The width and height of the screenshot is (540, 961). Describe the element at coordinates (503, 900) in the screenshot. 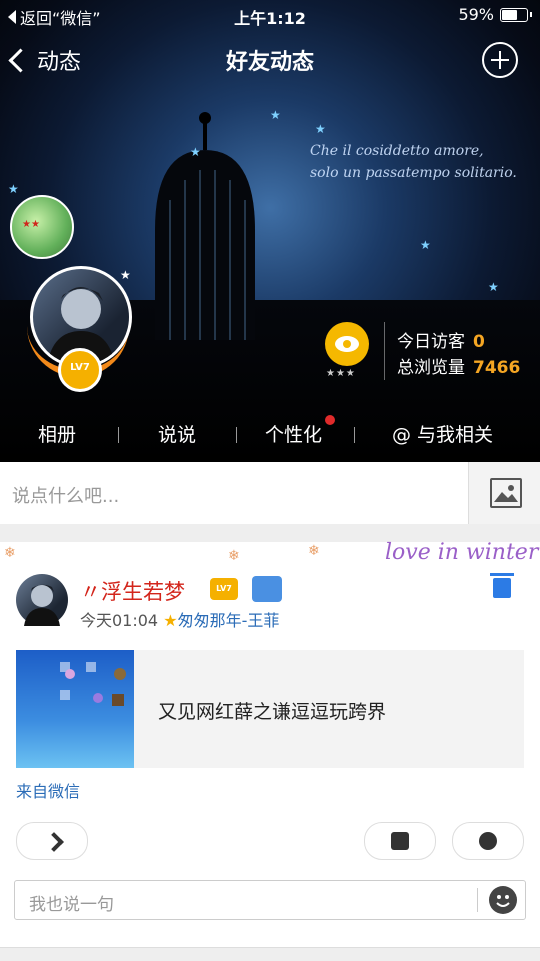

I see `emoji-icon` at that location.